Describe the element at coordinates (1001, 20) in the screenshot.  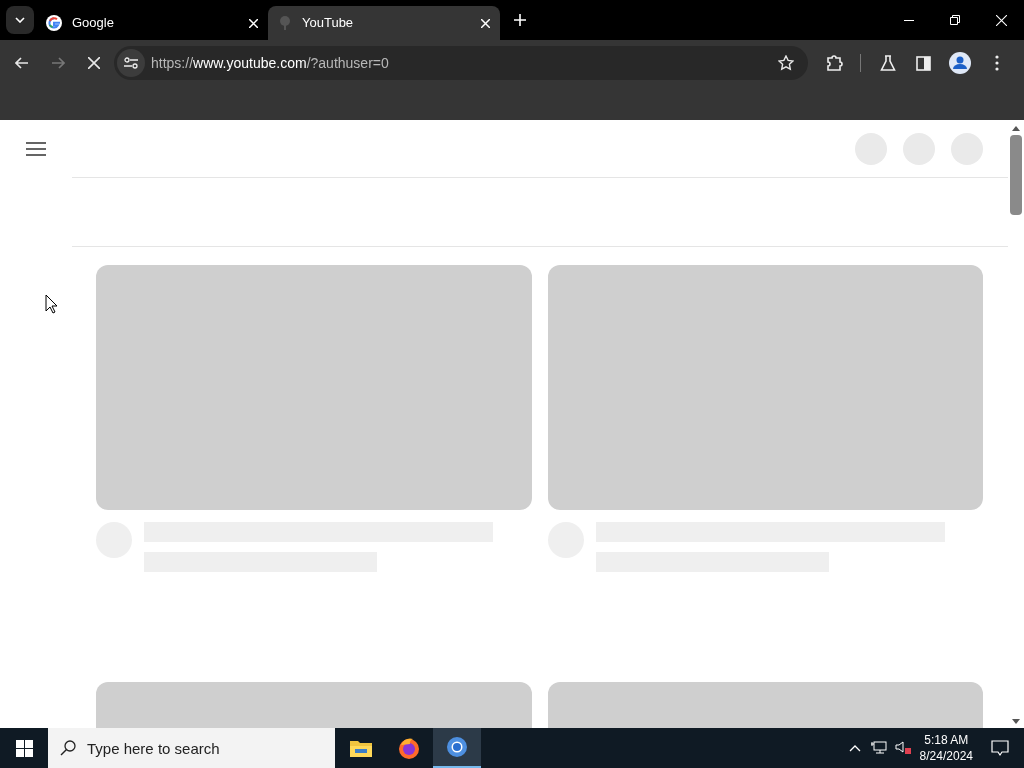
I see `close-icon` at that location.